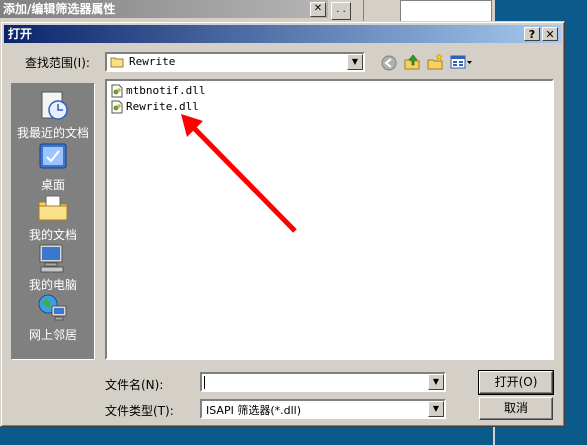 The image size is (587, 445). I want to click on place-label: 我的文档, so click(52, 235).